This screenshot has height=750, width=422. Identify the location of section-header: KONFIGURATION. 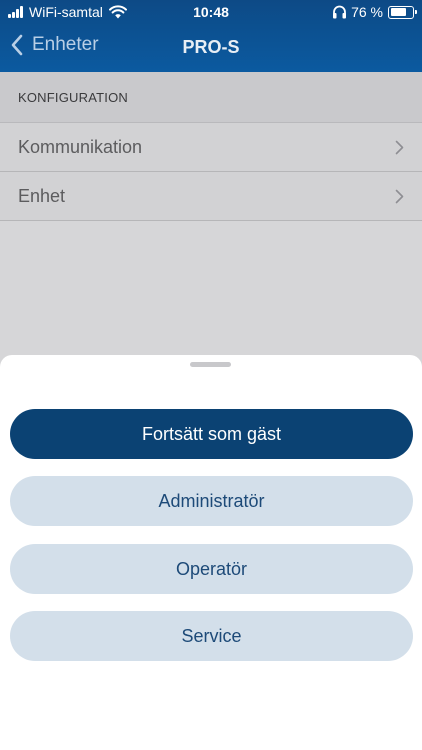
(211, 97).